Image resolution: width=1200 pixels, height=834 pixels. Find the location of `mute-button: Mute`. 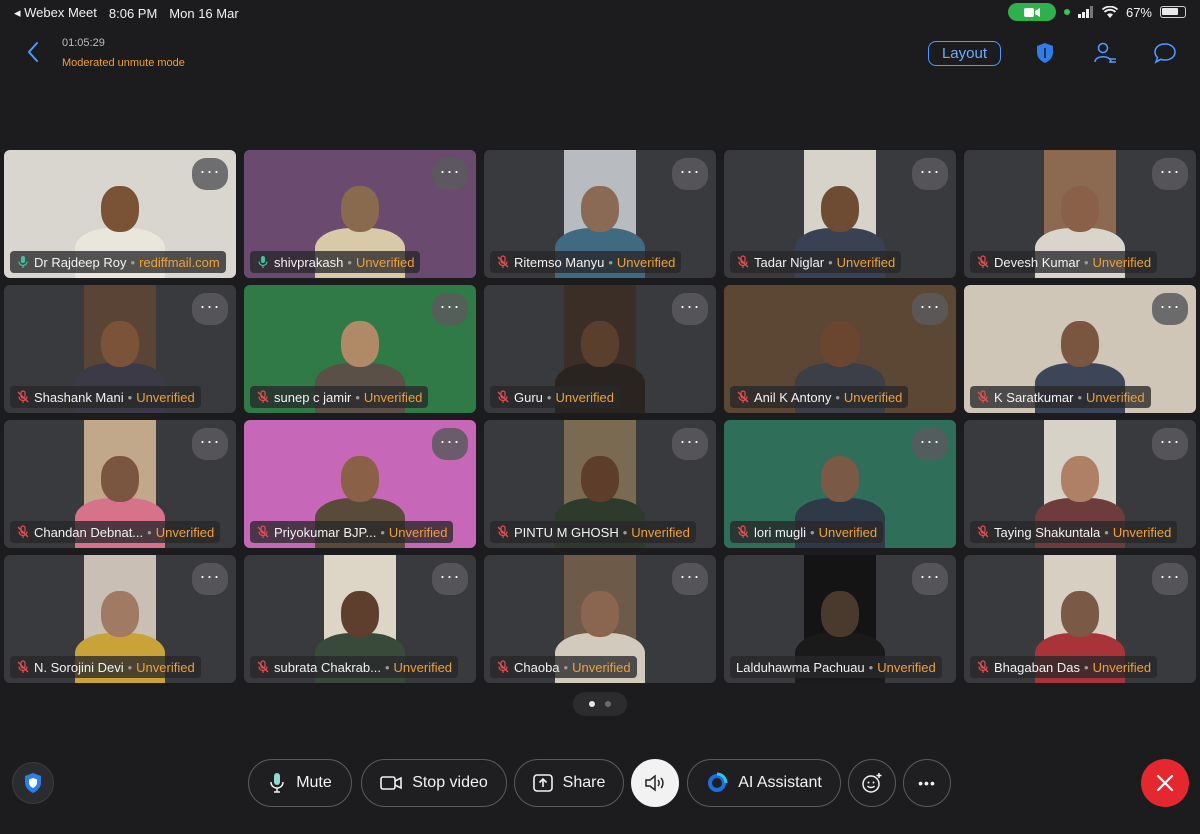

mute-button: Mute is located at coordinates (300, 783).